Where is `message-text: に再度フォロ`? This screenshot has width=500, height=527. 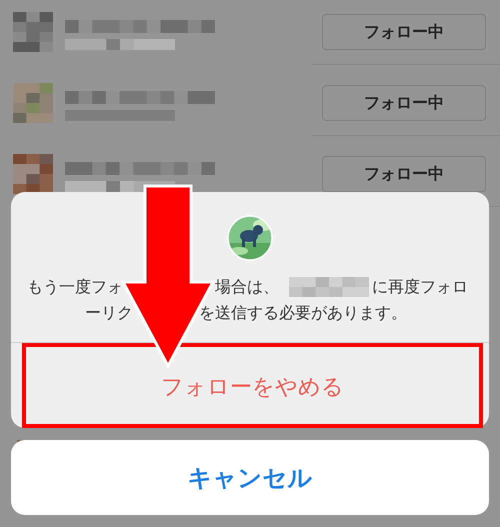 message-text: に再度フォロ is located at coordinates (420, 287).